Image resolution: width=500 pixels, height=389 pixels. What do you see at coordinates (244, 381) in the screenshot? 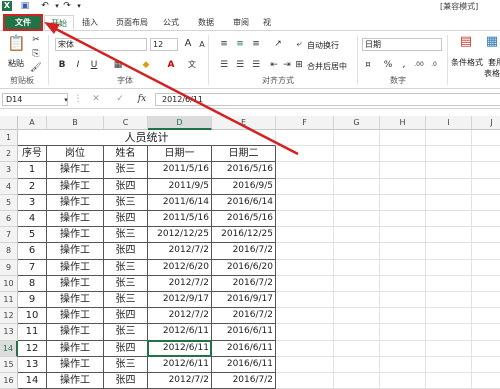
I see `table-cell: 2016/7/2` at bounding box center [244, 381].